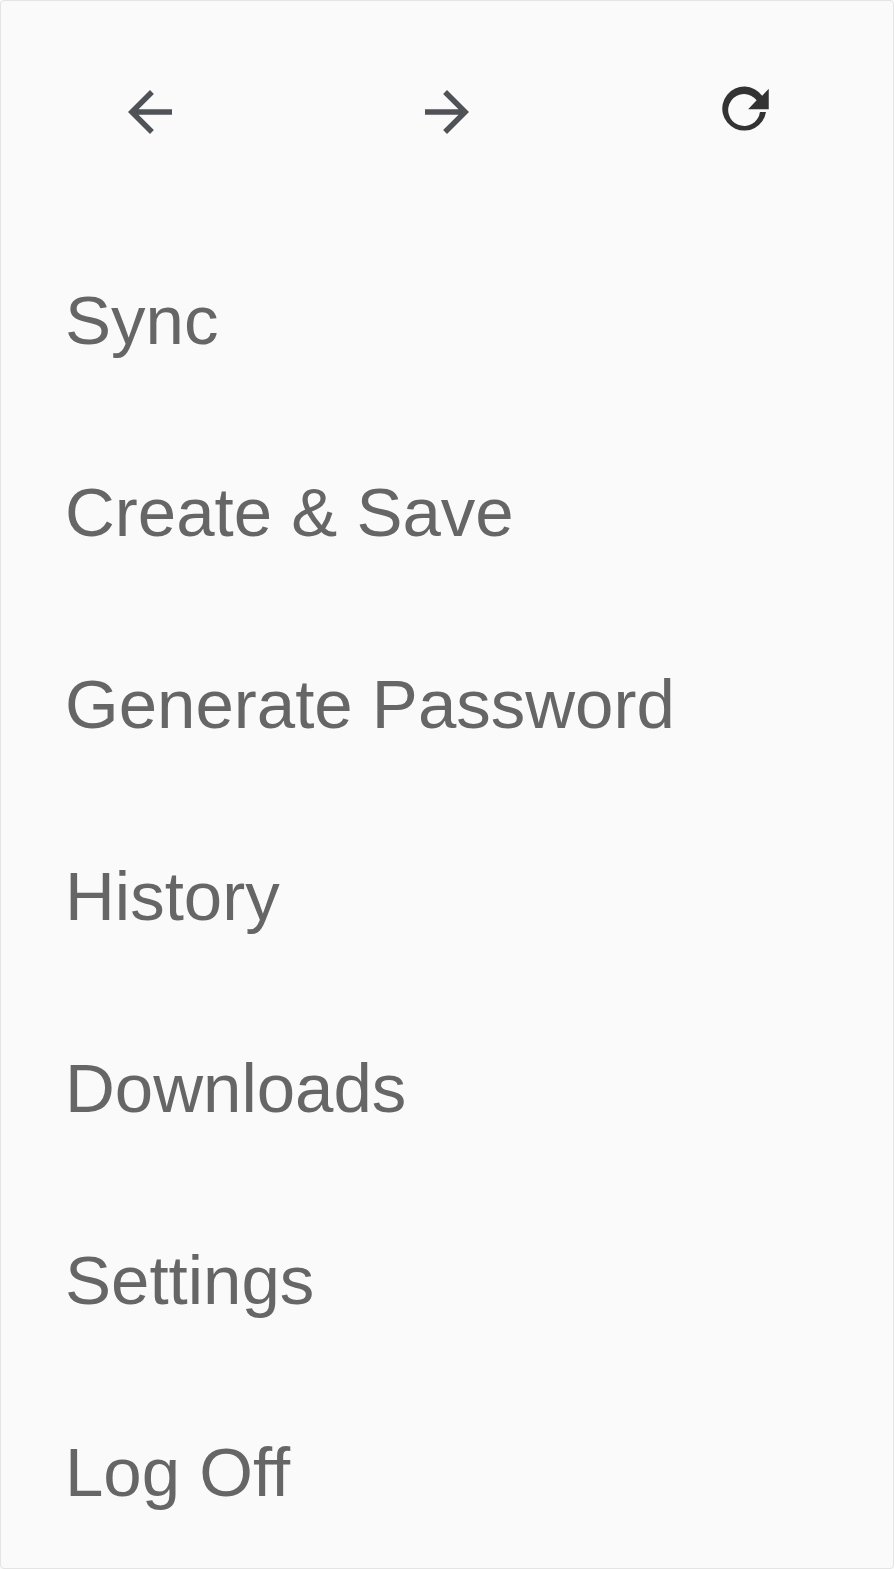 This screenshot has width=894, height=1569. Describe the element at coordinates (289, 512) in the screenshot. I see `menu-item: Create & Save` at that location.